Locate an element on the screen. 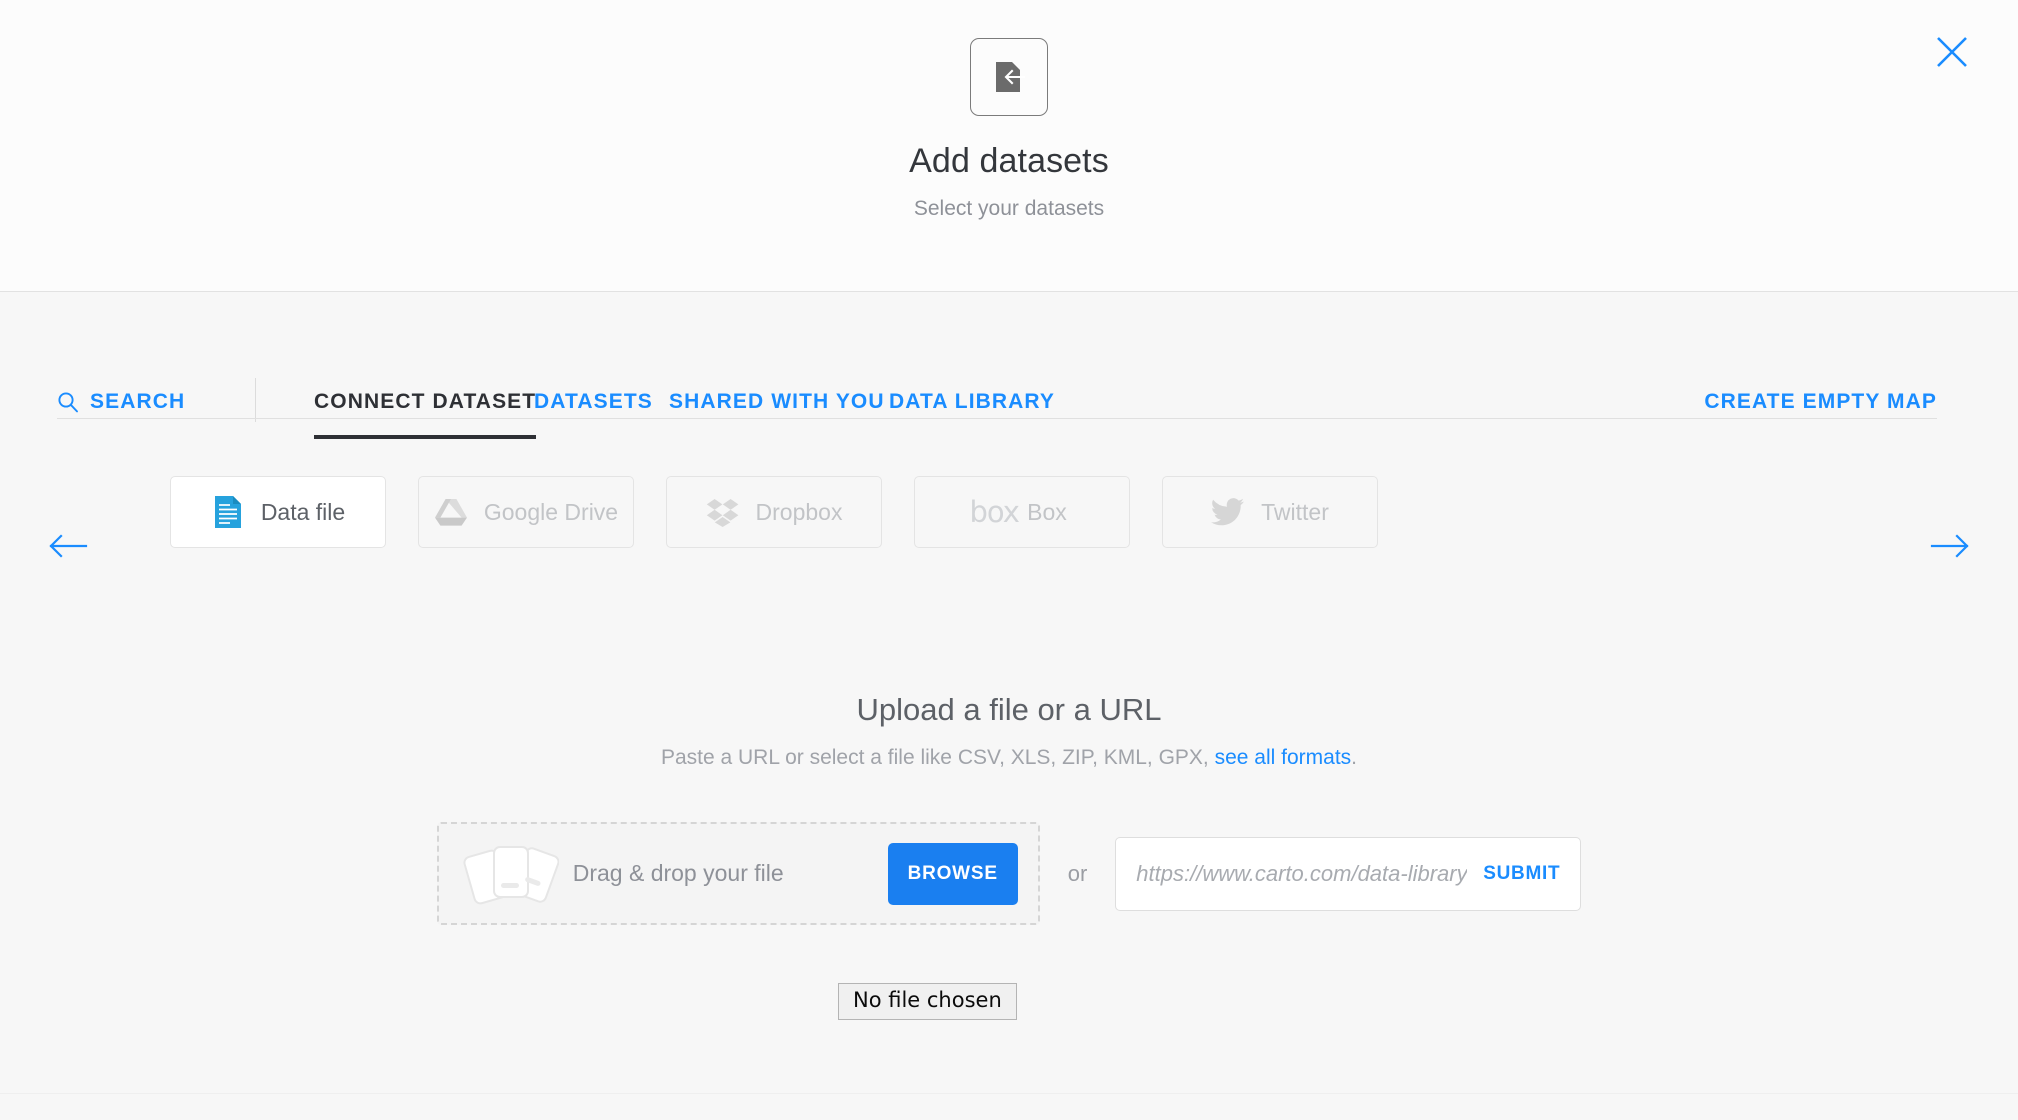 This screenshot has height=1120, width=2018. tab-datasets-label: DATASETS is located at coordinates (593, 401).